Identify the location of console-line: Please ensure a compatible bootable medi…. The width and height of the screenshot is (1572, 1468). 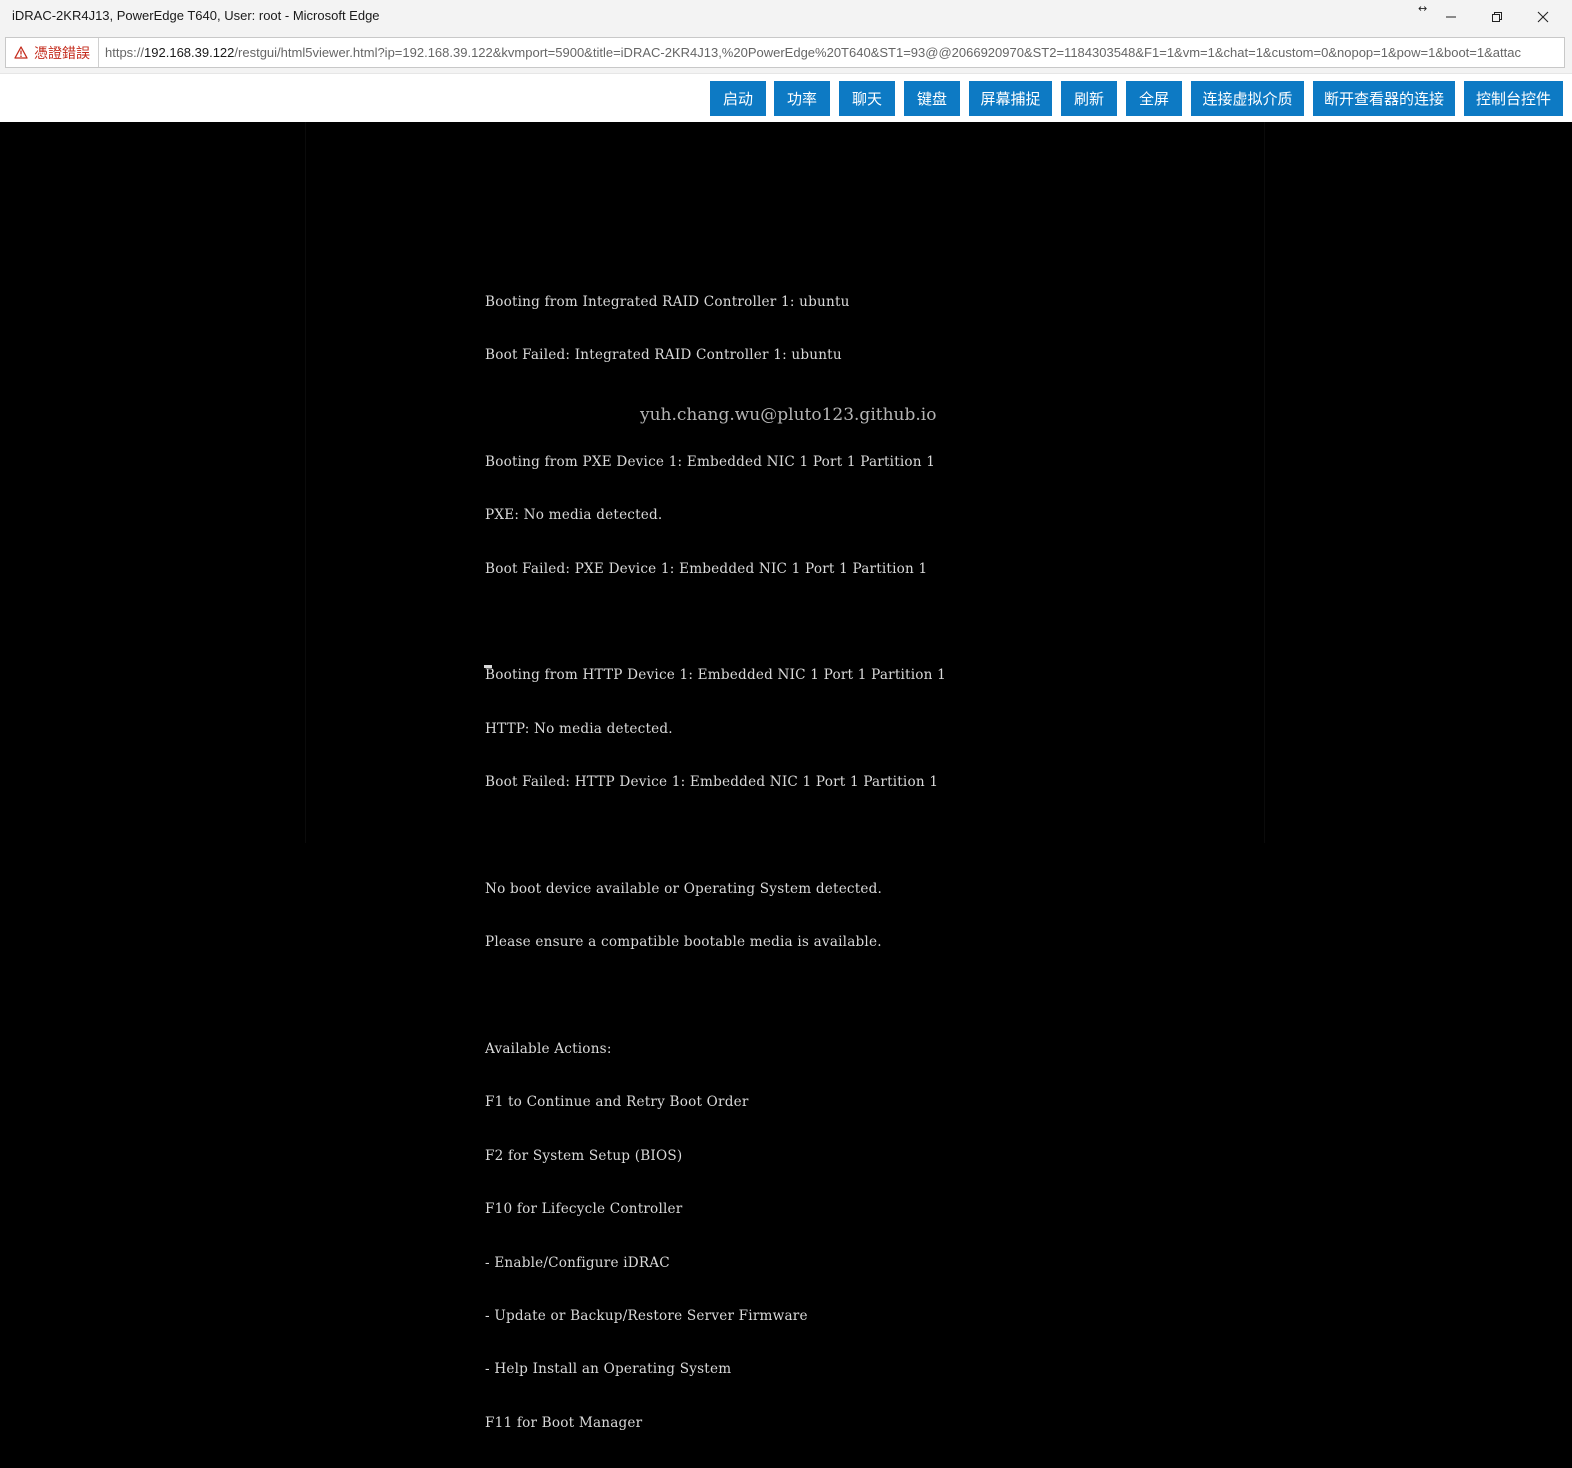
(683, 942).